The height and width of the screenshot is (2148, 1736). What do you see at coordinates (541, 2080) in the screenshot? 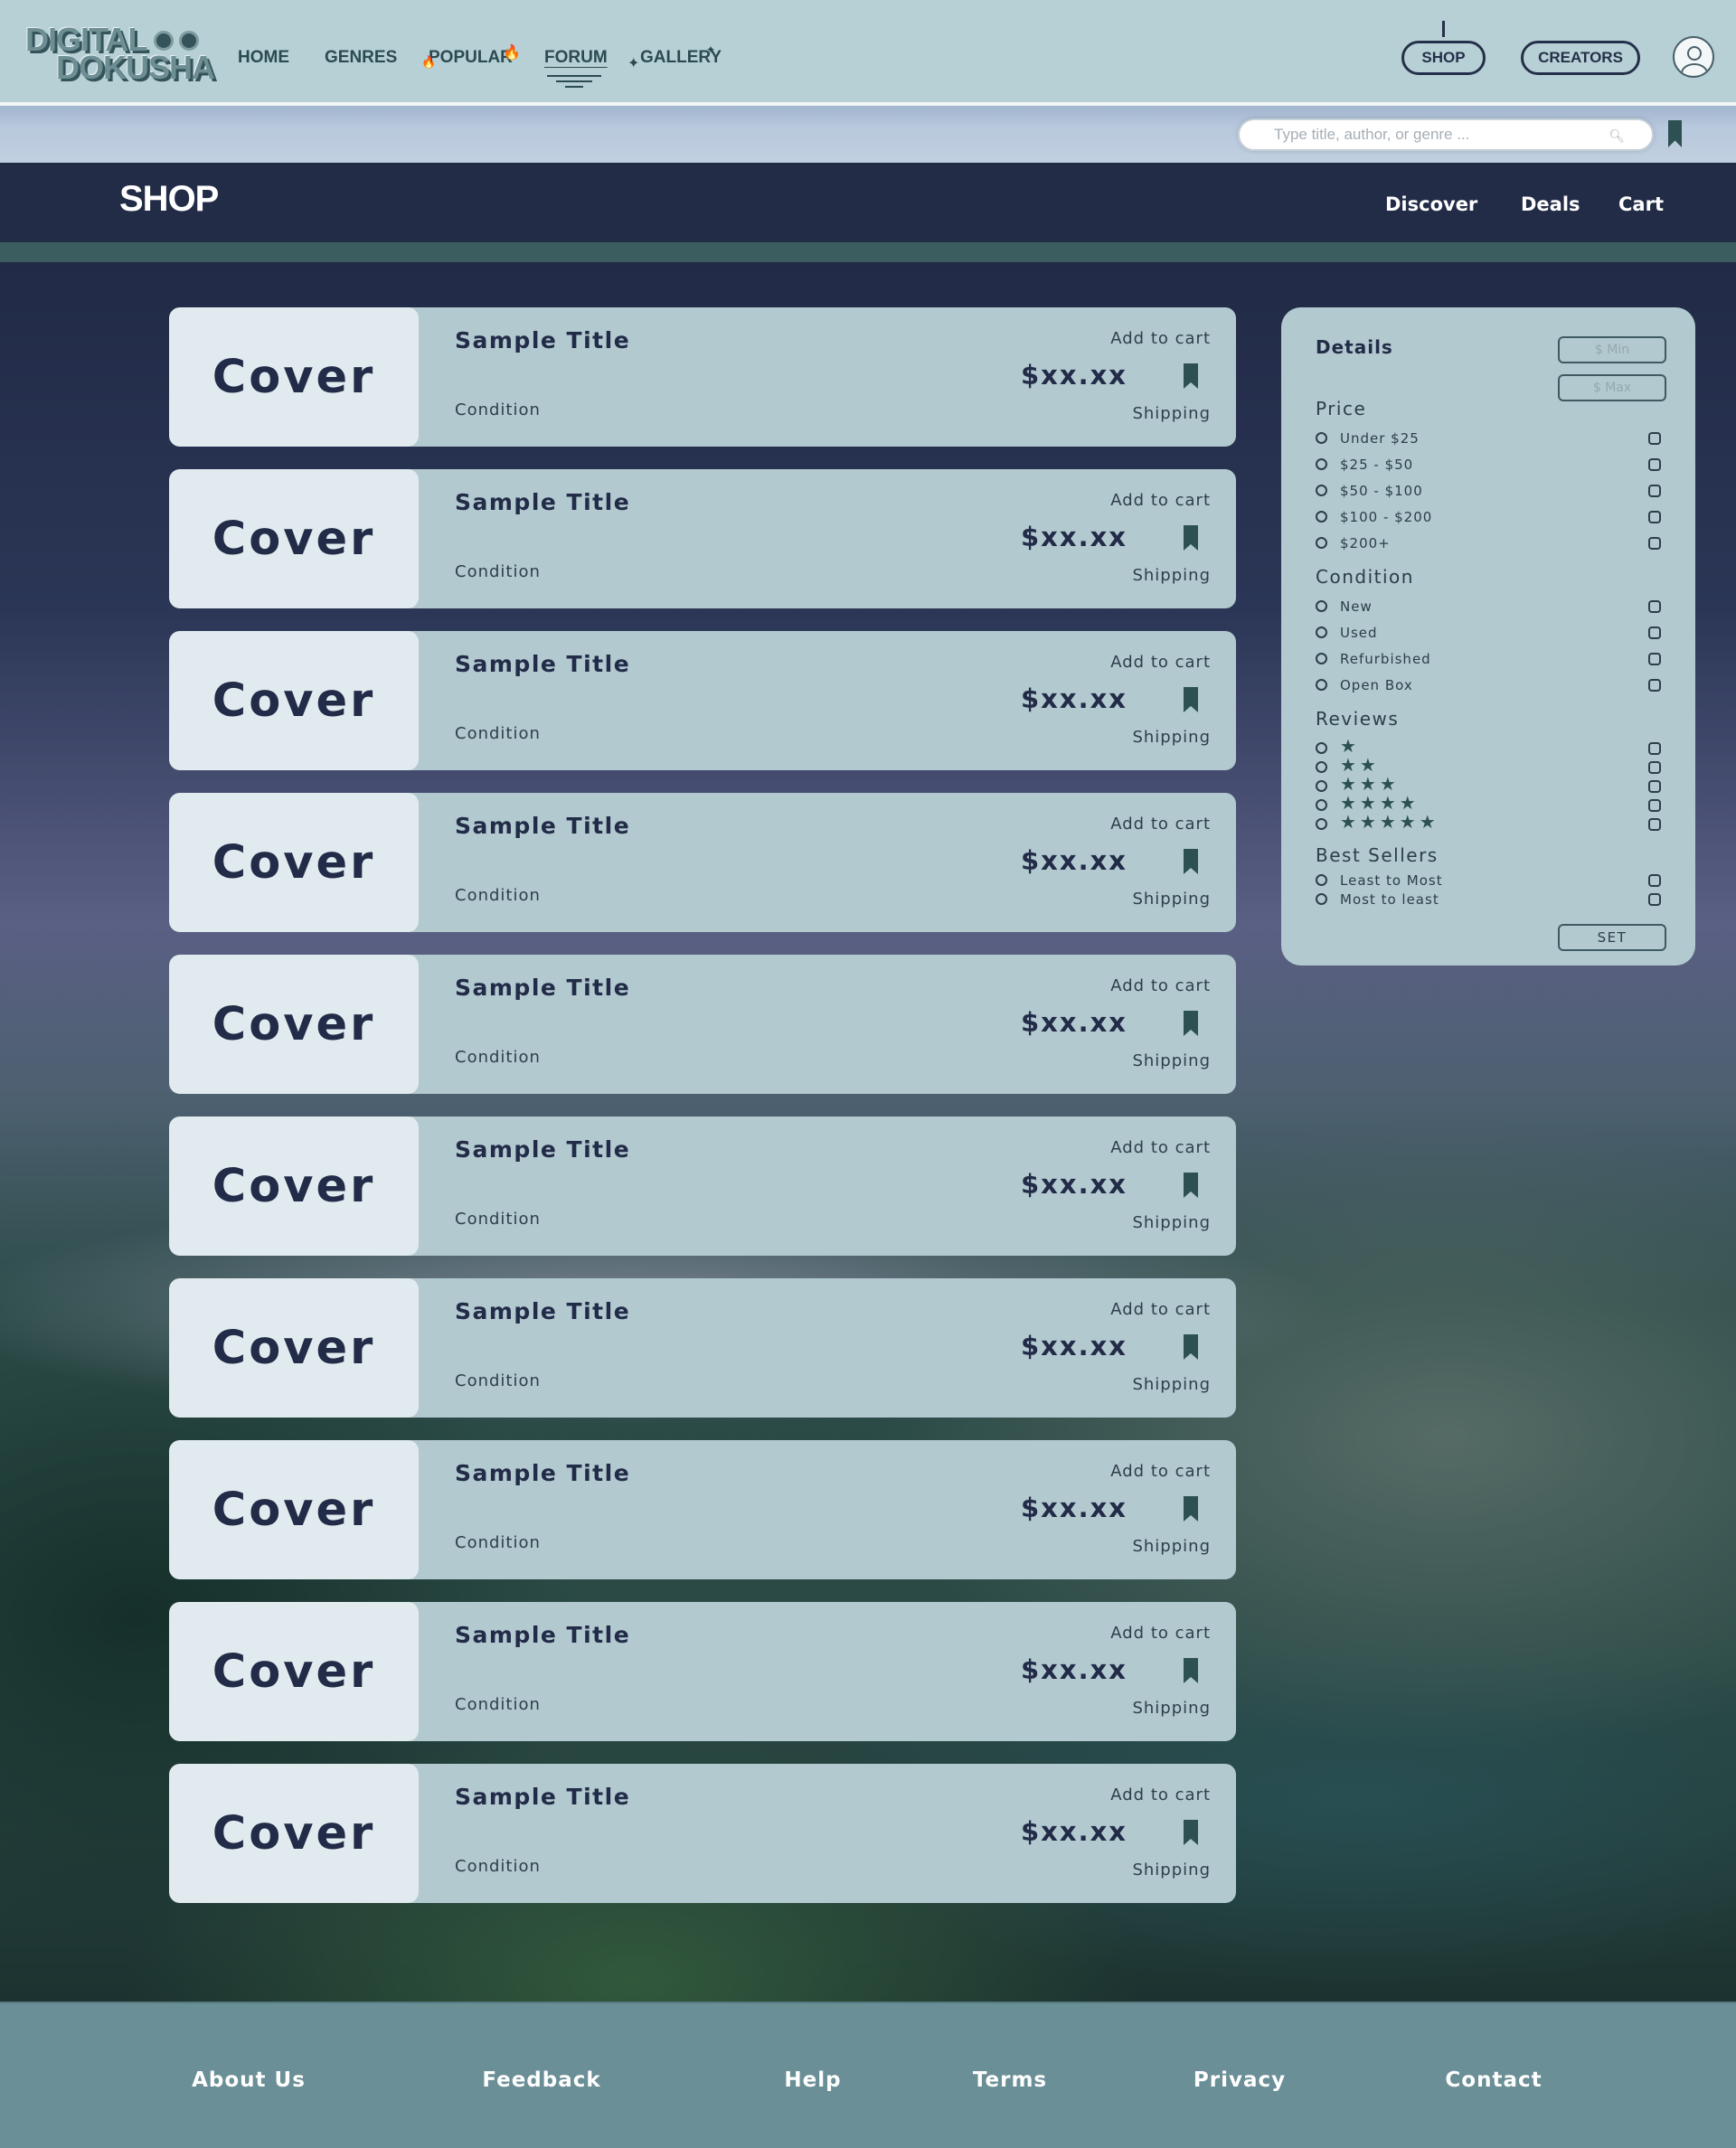
I see `footer-link-feedback: Feedback` at bounding box center [541, 2080].